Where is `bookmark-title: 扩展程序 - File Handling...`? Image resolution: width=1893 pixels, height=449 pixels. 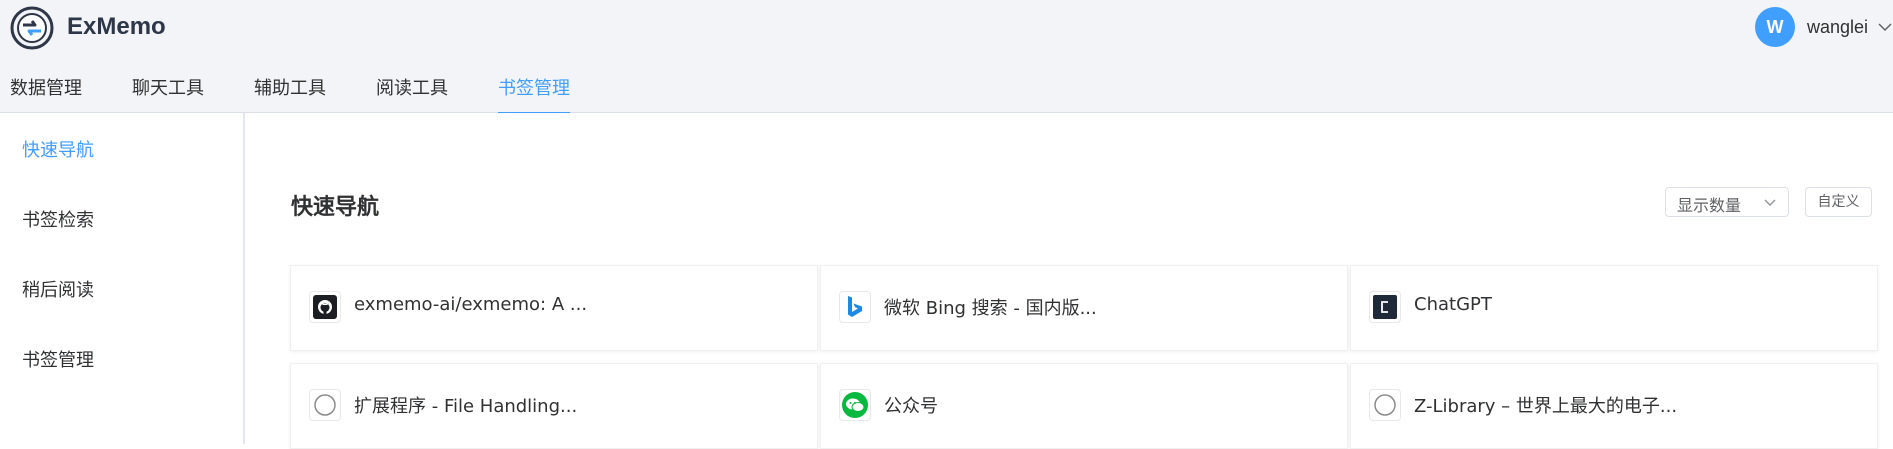 bookmark-title: 扩展程序 - File Handling... is located at coordinates (466, 406).